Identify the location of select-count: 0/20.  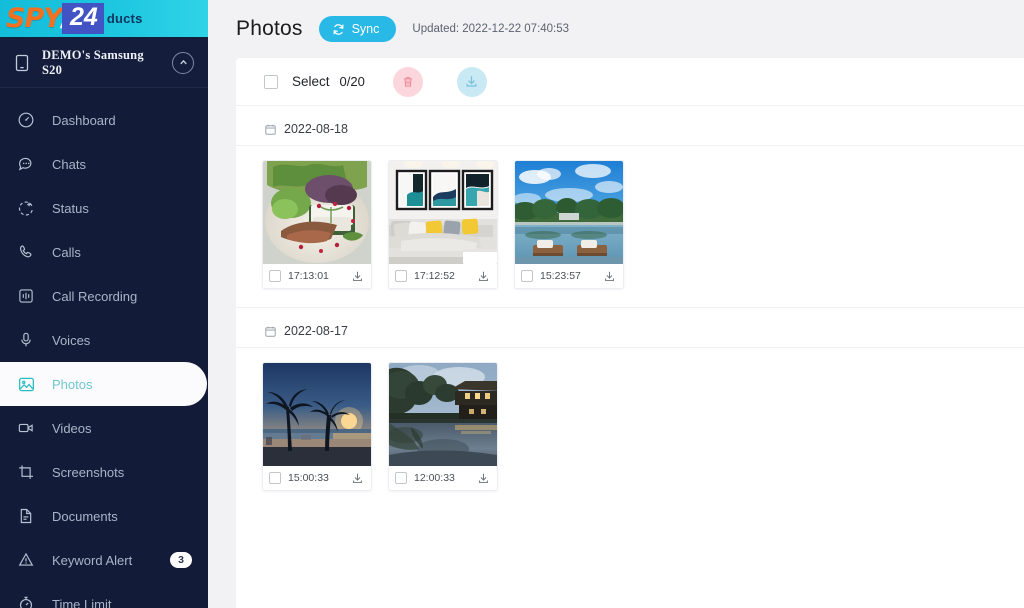
(352, 81).